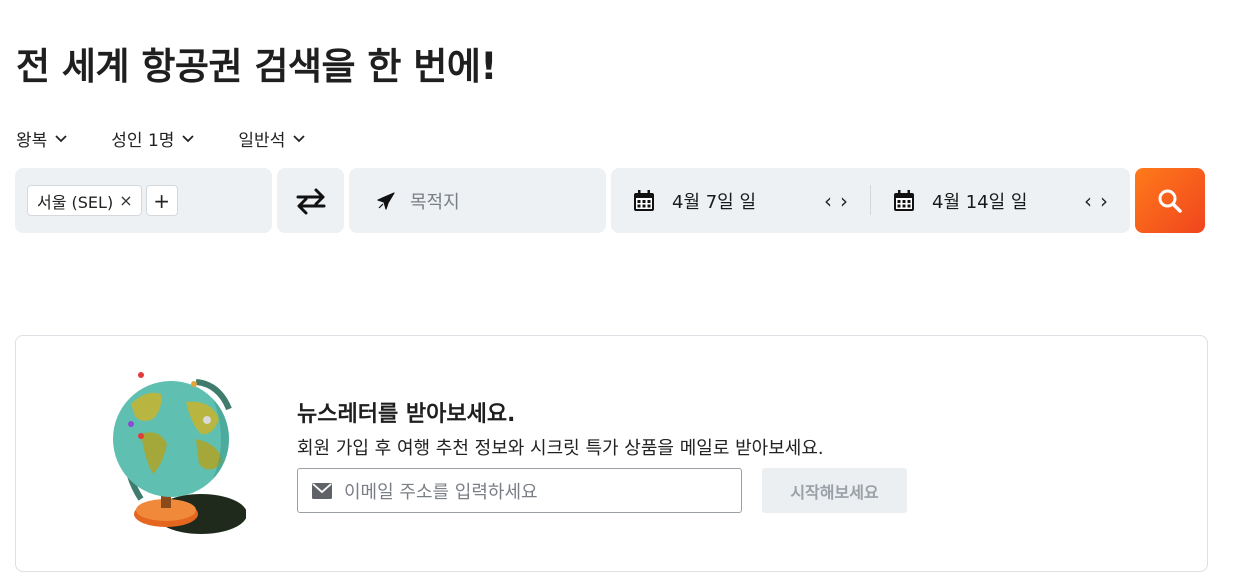 This screenshot has height=584, width=1236. Describe the element at coordinates (75, 202) in the screenshot. I see `origin-chip-label: 서울 (SEL)` at that location.